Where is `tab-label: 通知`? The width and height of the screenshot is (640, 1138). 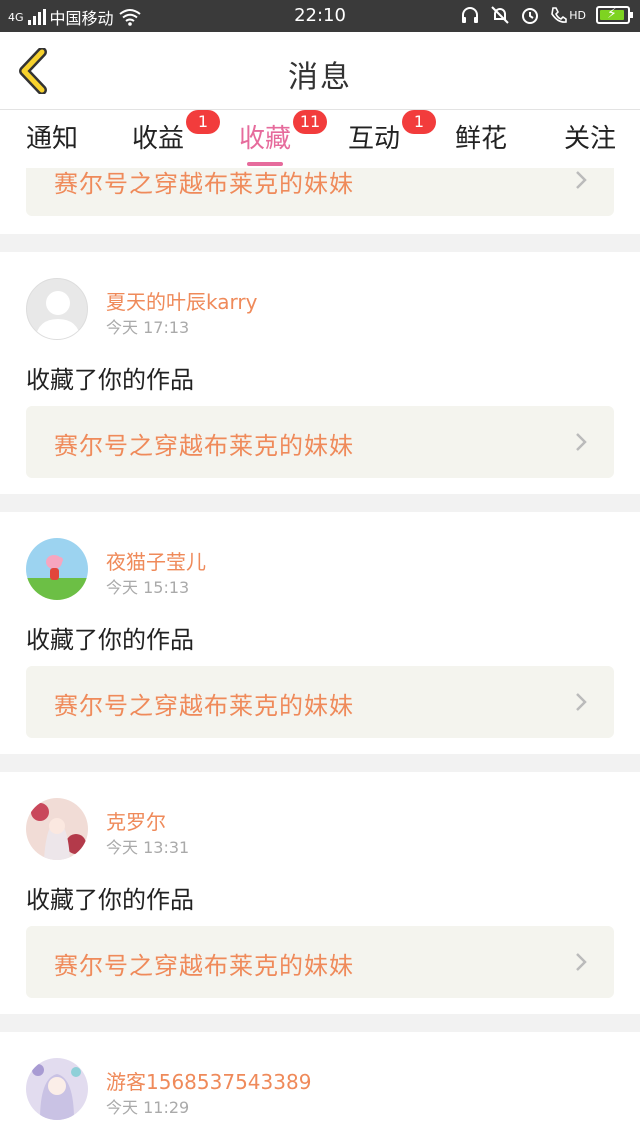
tab-label: 通知 is located at coordinates (51, 139).